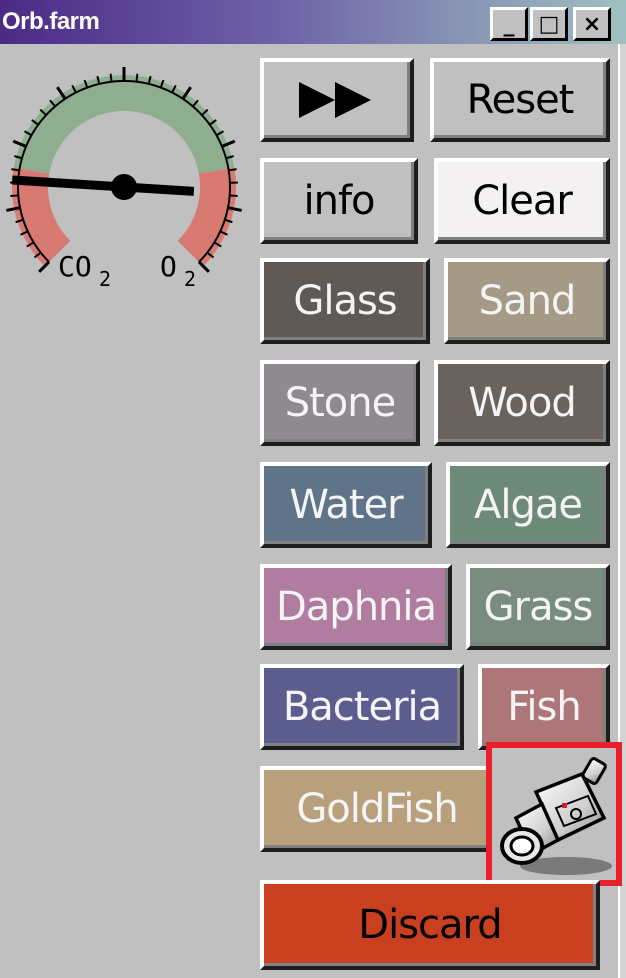  What do you see at coordinates (509, 24) in the screenshot?
I see `minimize-button: _` at bounding box center [509, 24].